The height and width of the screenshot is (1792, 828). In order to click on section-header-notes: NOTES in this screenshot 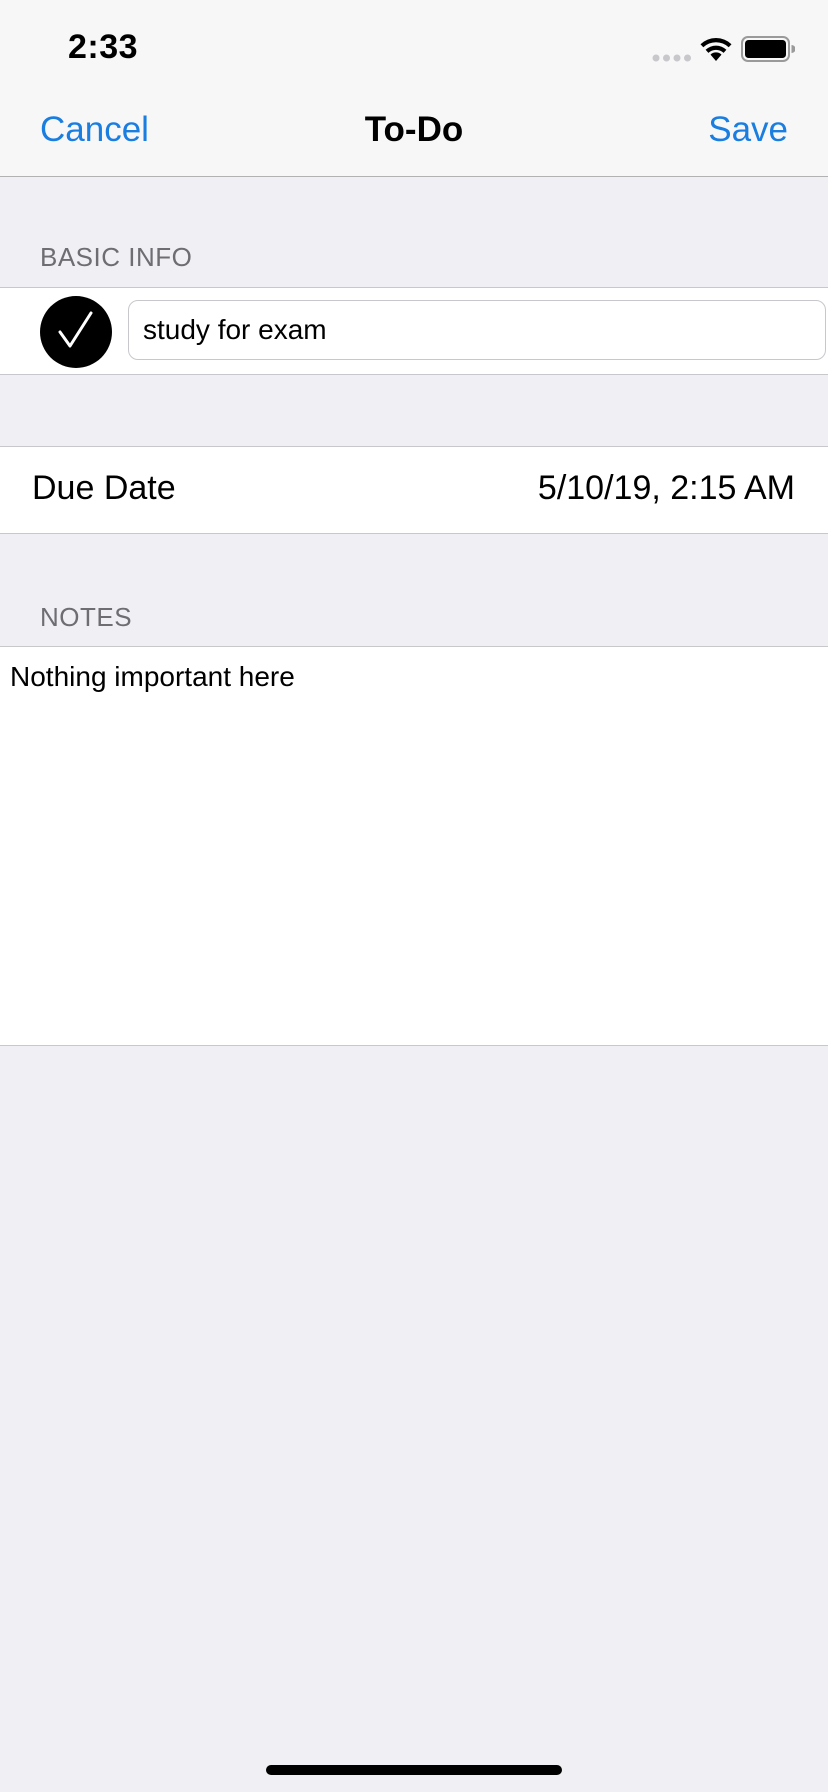, I will do `click(86, 617)`.